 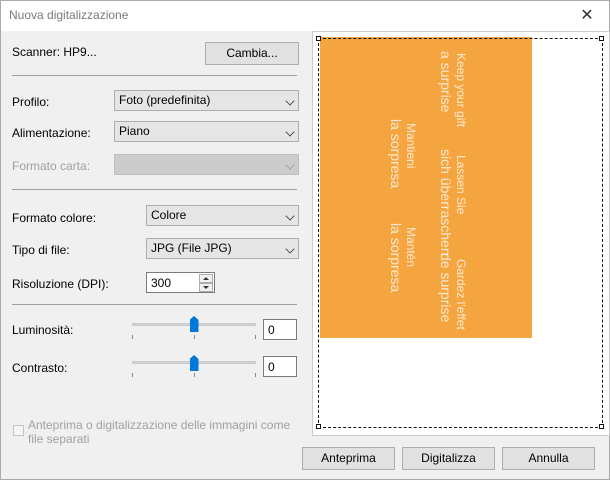 I want to click on paper-size-label: Formato carta:, so click(x=51, y=166).